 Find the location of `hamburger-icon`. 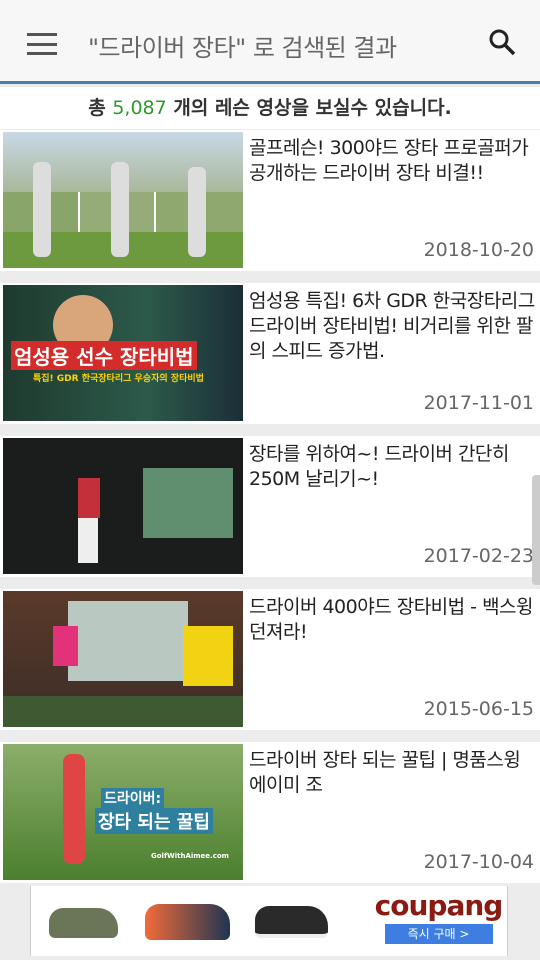

hamburger-icon is located at coordinates (42, 44).